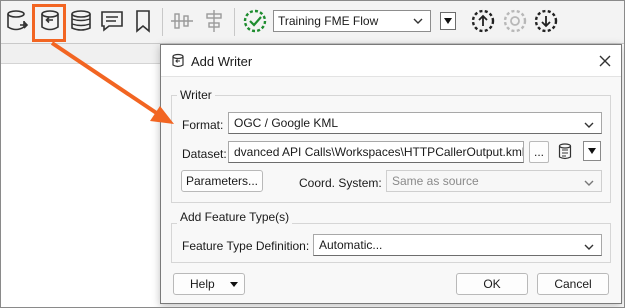 This screenshot has height=308, width=625. Describe the element at coordinates (483, 21) in the screenshot. I see `publish-icon` at that location.